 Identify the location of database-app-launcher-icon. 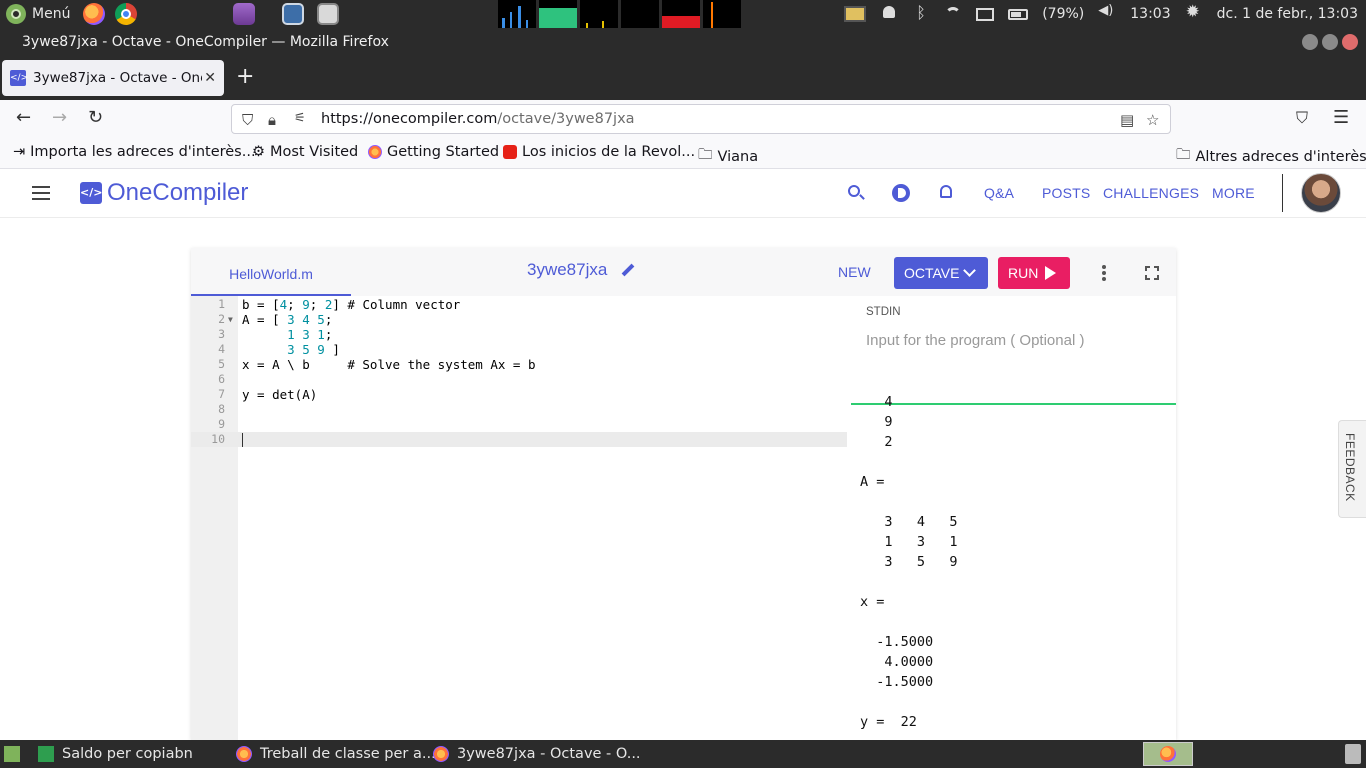
(244, 14).